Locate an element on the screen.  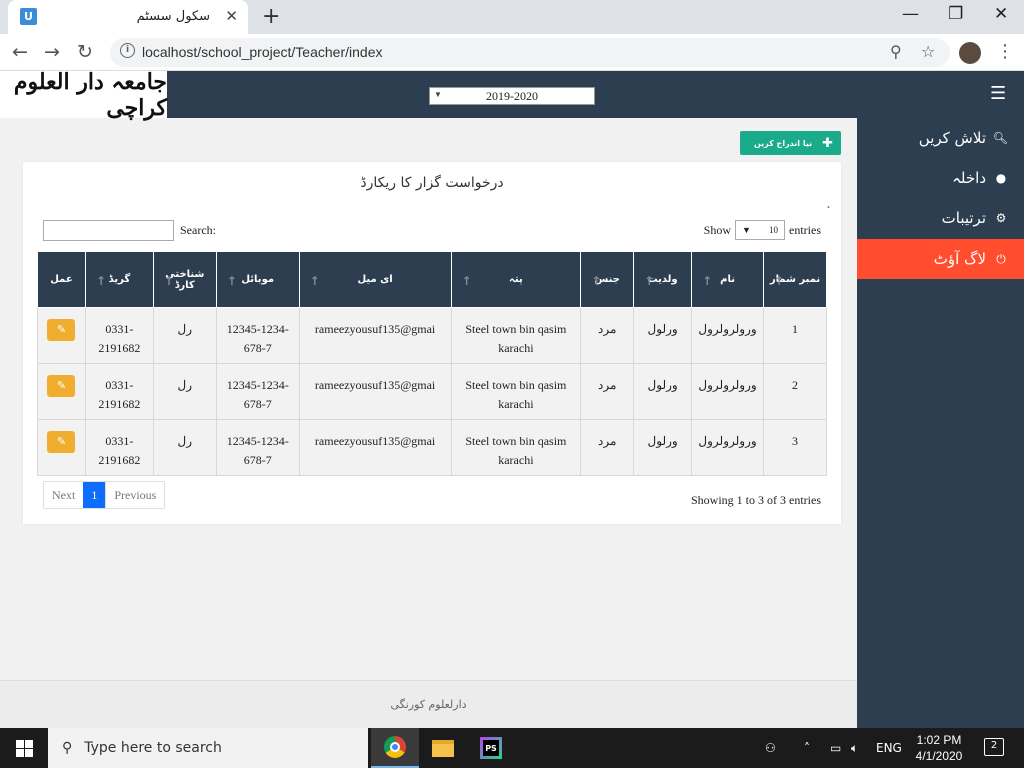
page-length-control: Show ▼ 10 entries is located at coordinates (762, 230).